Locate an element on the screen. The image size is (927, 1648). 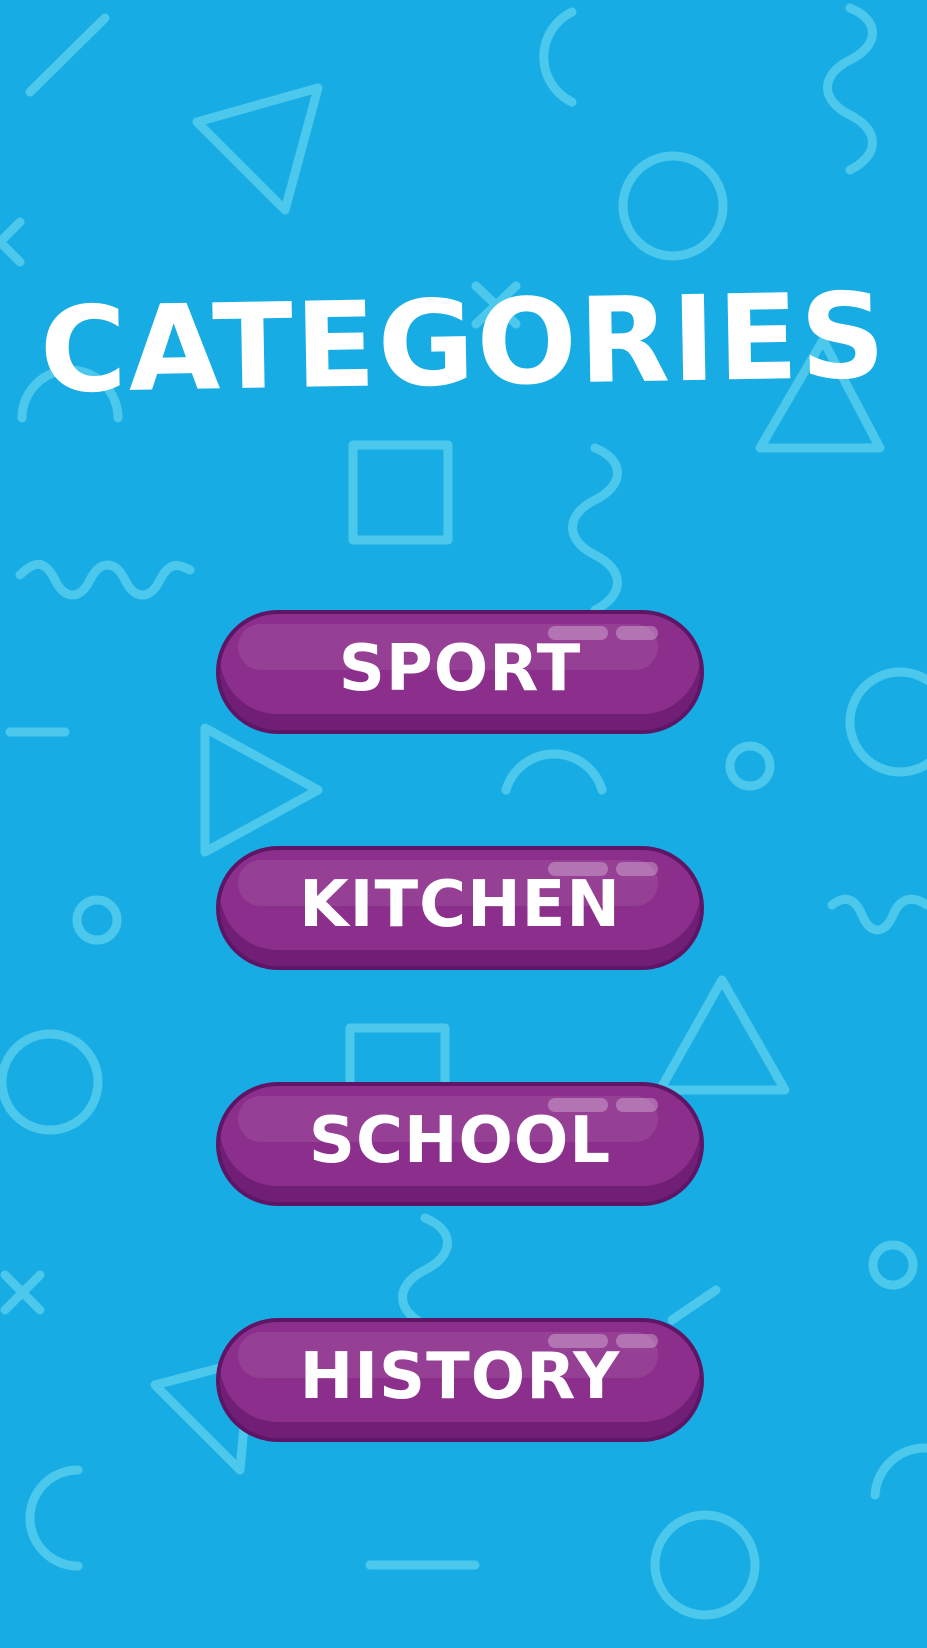
page-title: CATEGORIES is located at coordinates (463, 343).